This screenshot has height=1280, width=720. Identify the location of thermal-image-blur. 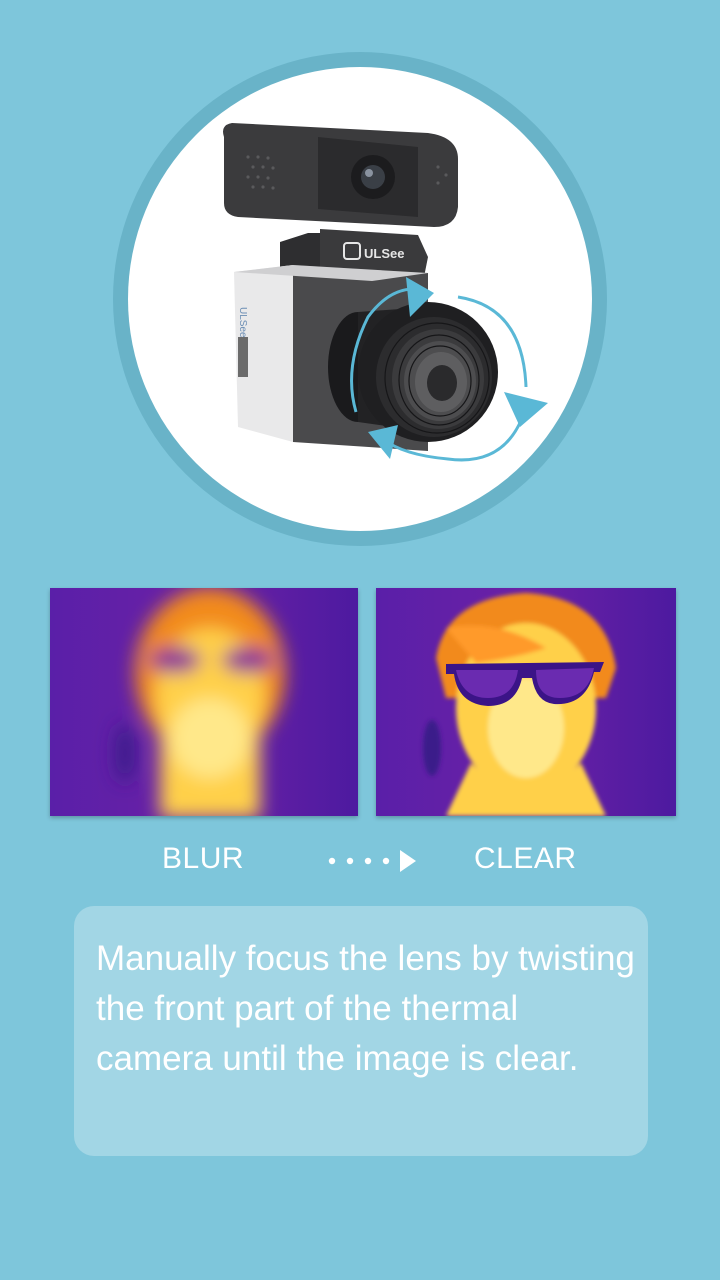
(204, 702).